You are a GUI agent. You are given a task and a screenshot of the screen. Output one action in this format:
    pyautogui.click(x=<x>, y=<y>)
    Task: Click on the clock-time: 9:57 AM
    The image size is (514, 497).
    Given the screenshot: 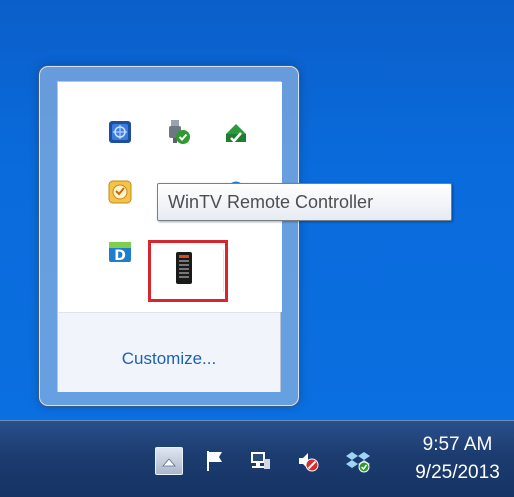 What is the action you would take?
    pyautogui.click(x=457, y=444)
    